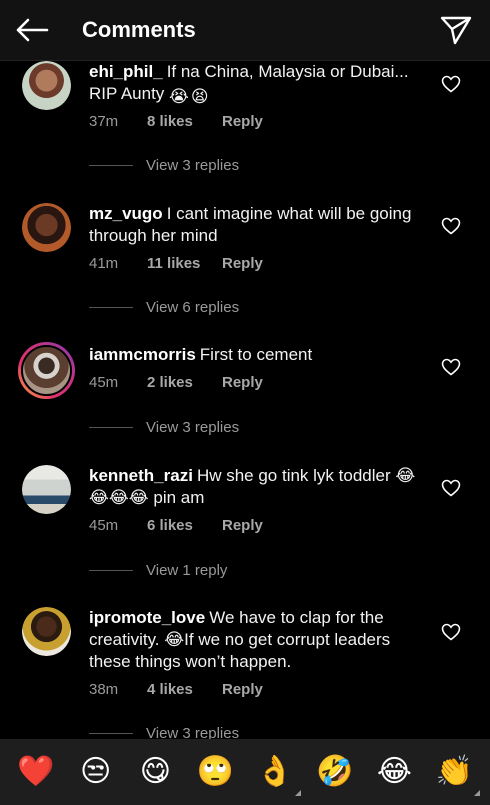 The height and width of the screenshot is (805, 490). Describe the element at coordinates (142, 354) in the screenshot. I see `comment-username: iammcmorris` at that location.